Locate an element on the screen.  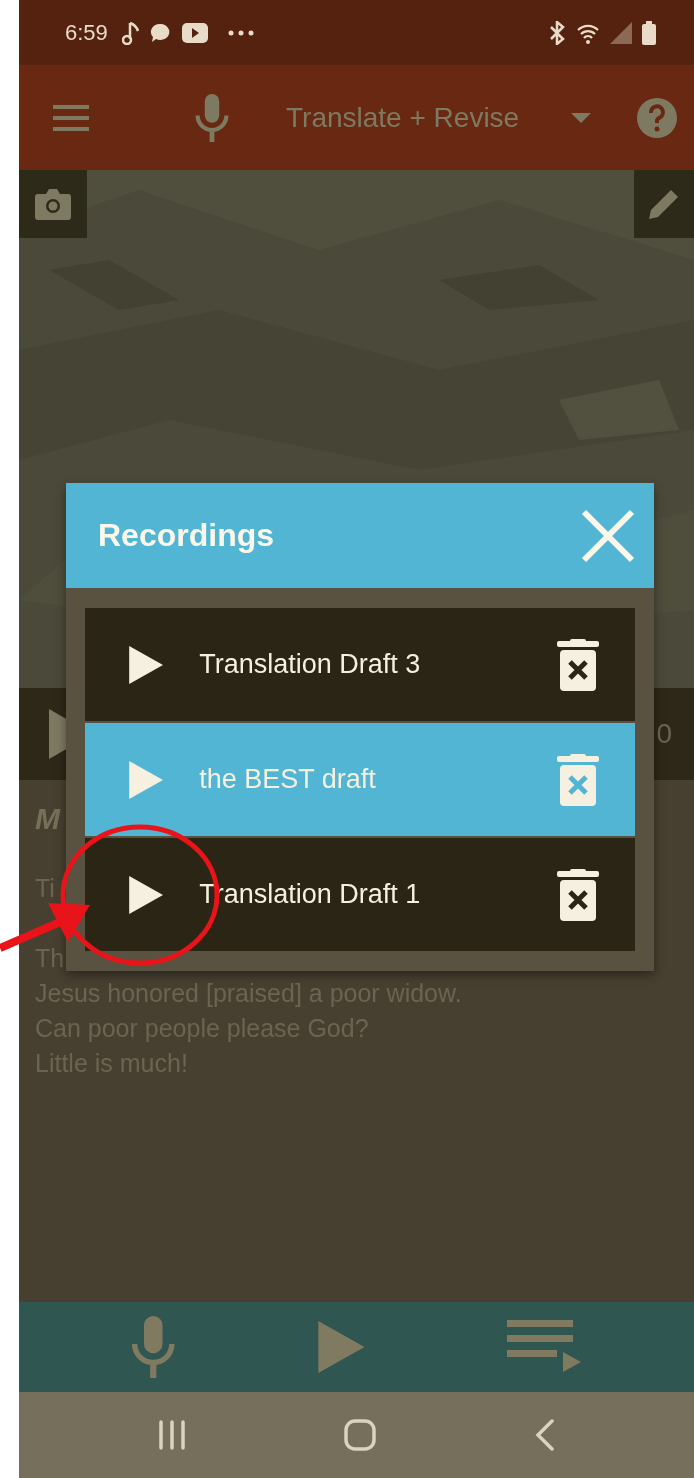
dropdown-caret-icon is located at coordinates (581, 117).